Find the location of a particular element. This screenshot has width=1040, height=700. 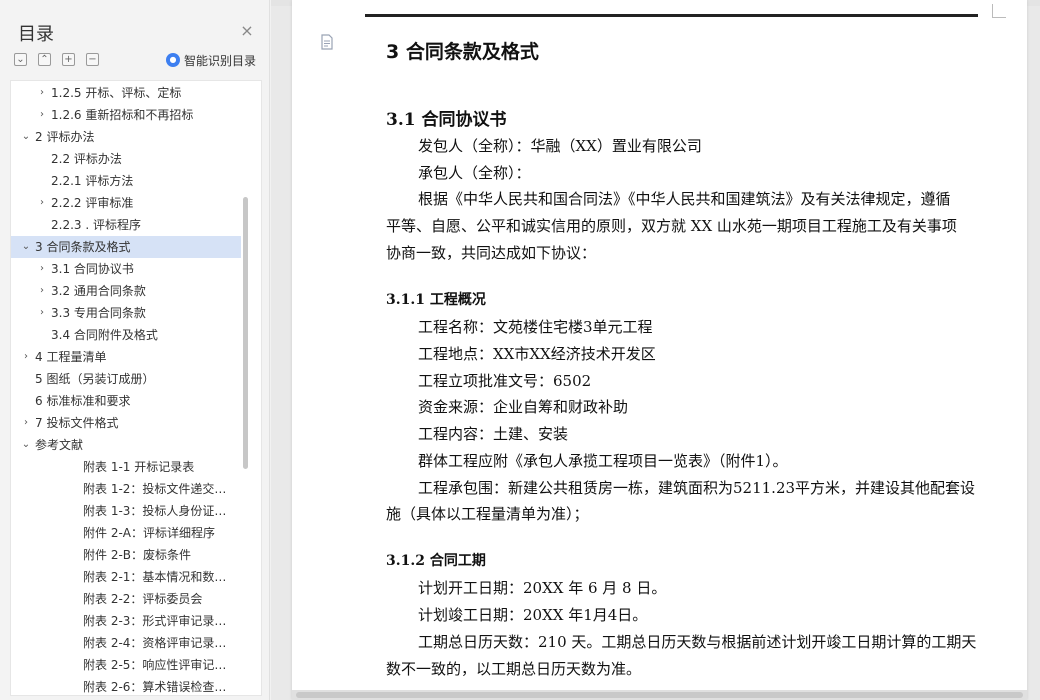

overview-line: 工程内容：土建、安装 is located at coordinates (493, 434).